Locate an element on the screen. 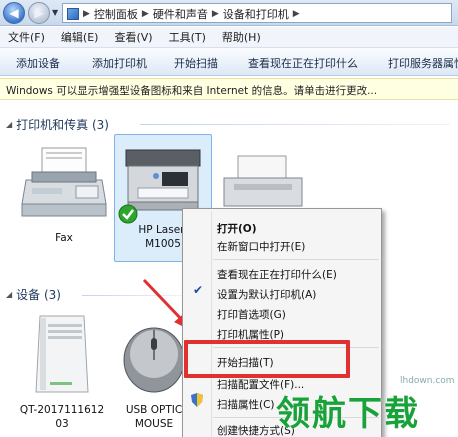 The width and height of the screenshot is (458, 437). forward-button: ▶ is located at coordinates (39, 13).